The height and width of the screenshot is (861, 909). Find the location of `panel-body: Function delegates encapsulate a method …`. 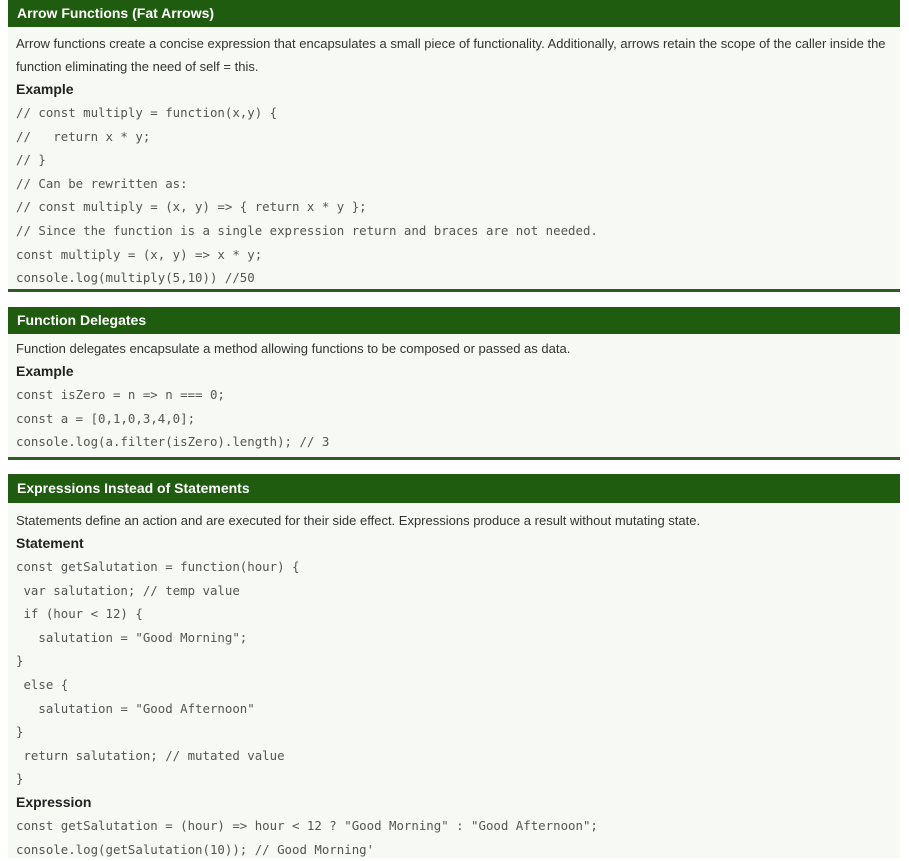

panel-body: Function delegates encapsulate a method … is located at coordinates (454, 394).